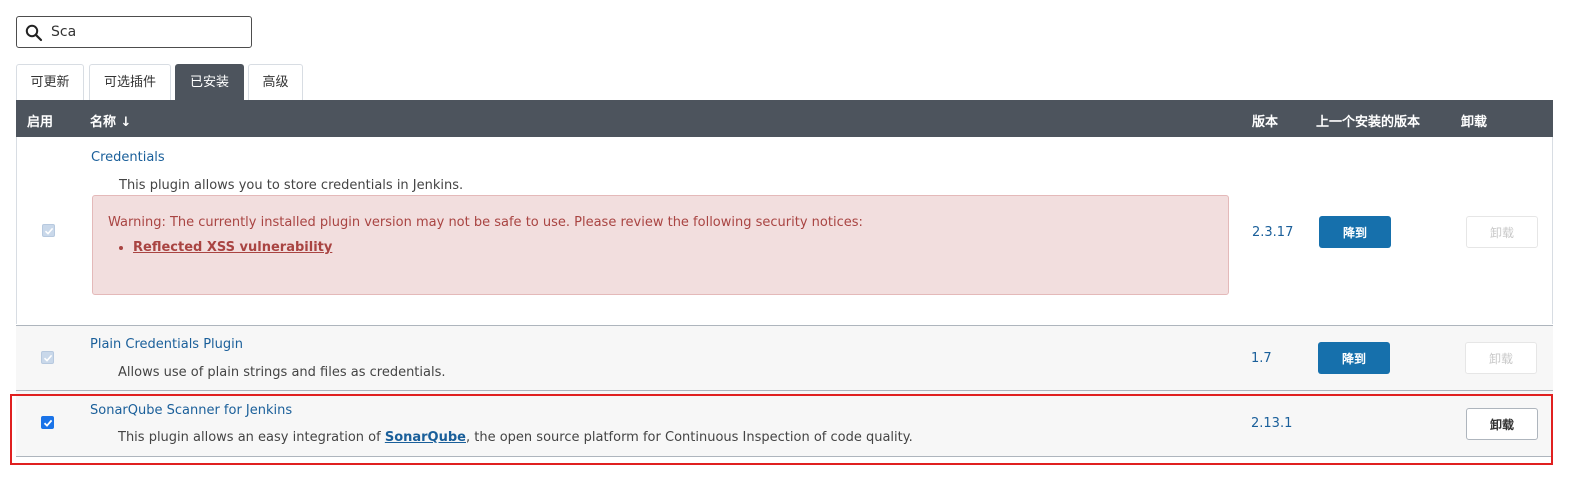 This screenshot has width=1581, height=490. Describe the element at coordinates (146, 32) in the screenshot. I see `search-input` at that location.